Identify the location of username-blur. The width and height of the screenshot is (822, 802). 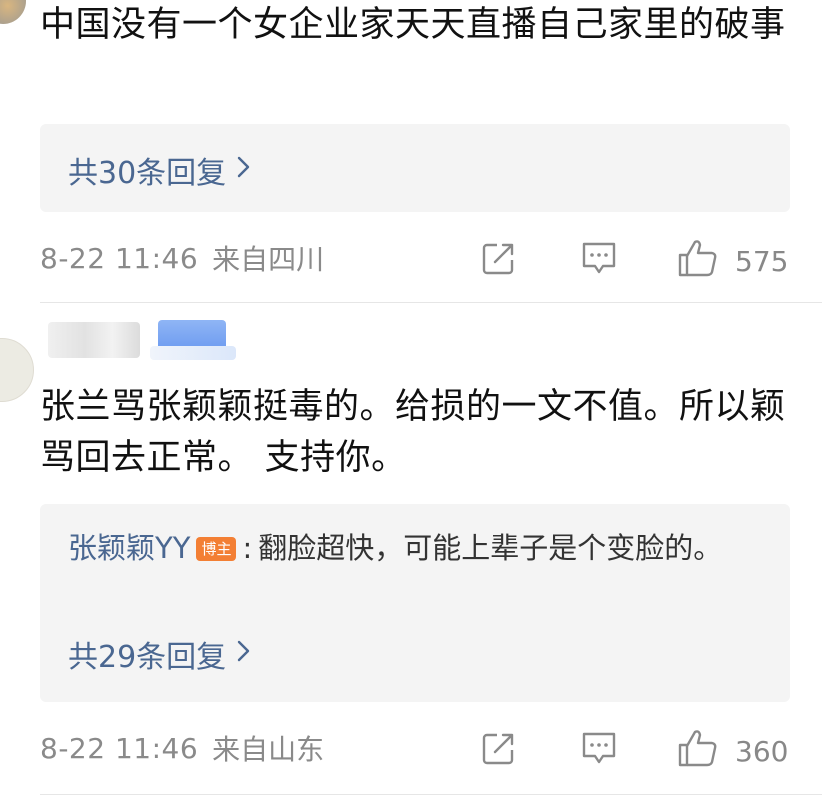
(94, 340).